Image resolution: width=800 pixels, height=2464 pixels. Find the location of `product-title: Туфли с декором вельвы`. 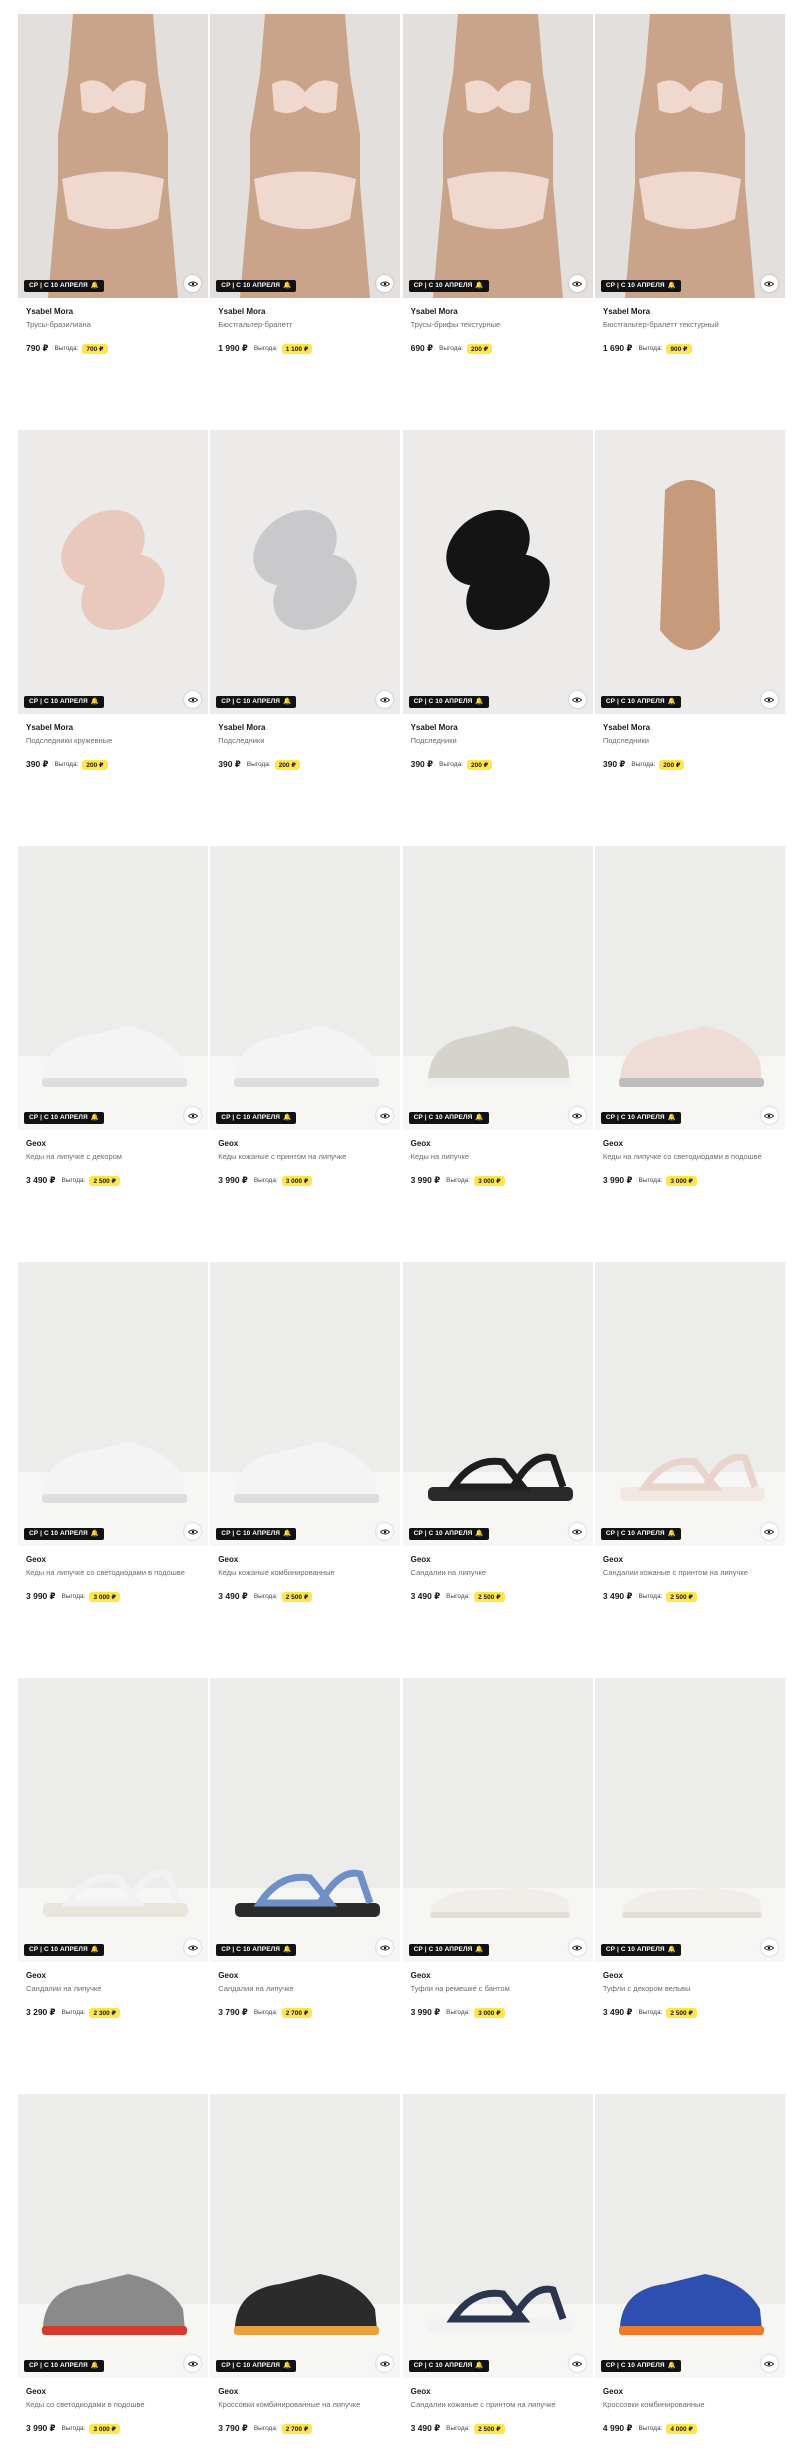

product-title: Туфли с декором вельвы is located at coordinates (690, 1988).